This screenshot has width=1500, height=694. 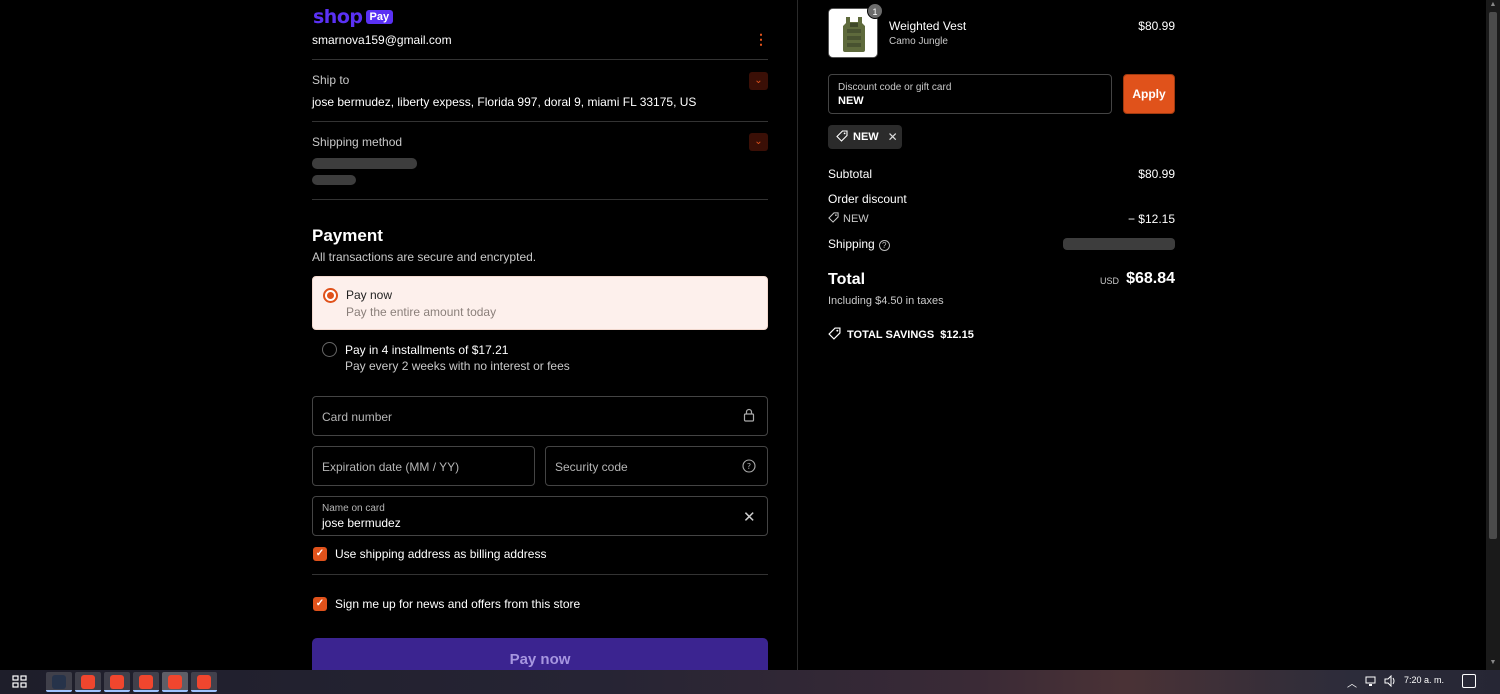 What do you see at coordinates (540, 416) in the screenshot?
I see `card-number-field: Card number` at bounding box center [540, 416].